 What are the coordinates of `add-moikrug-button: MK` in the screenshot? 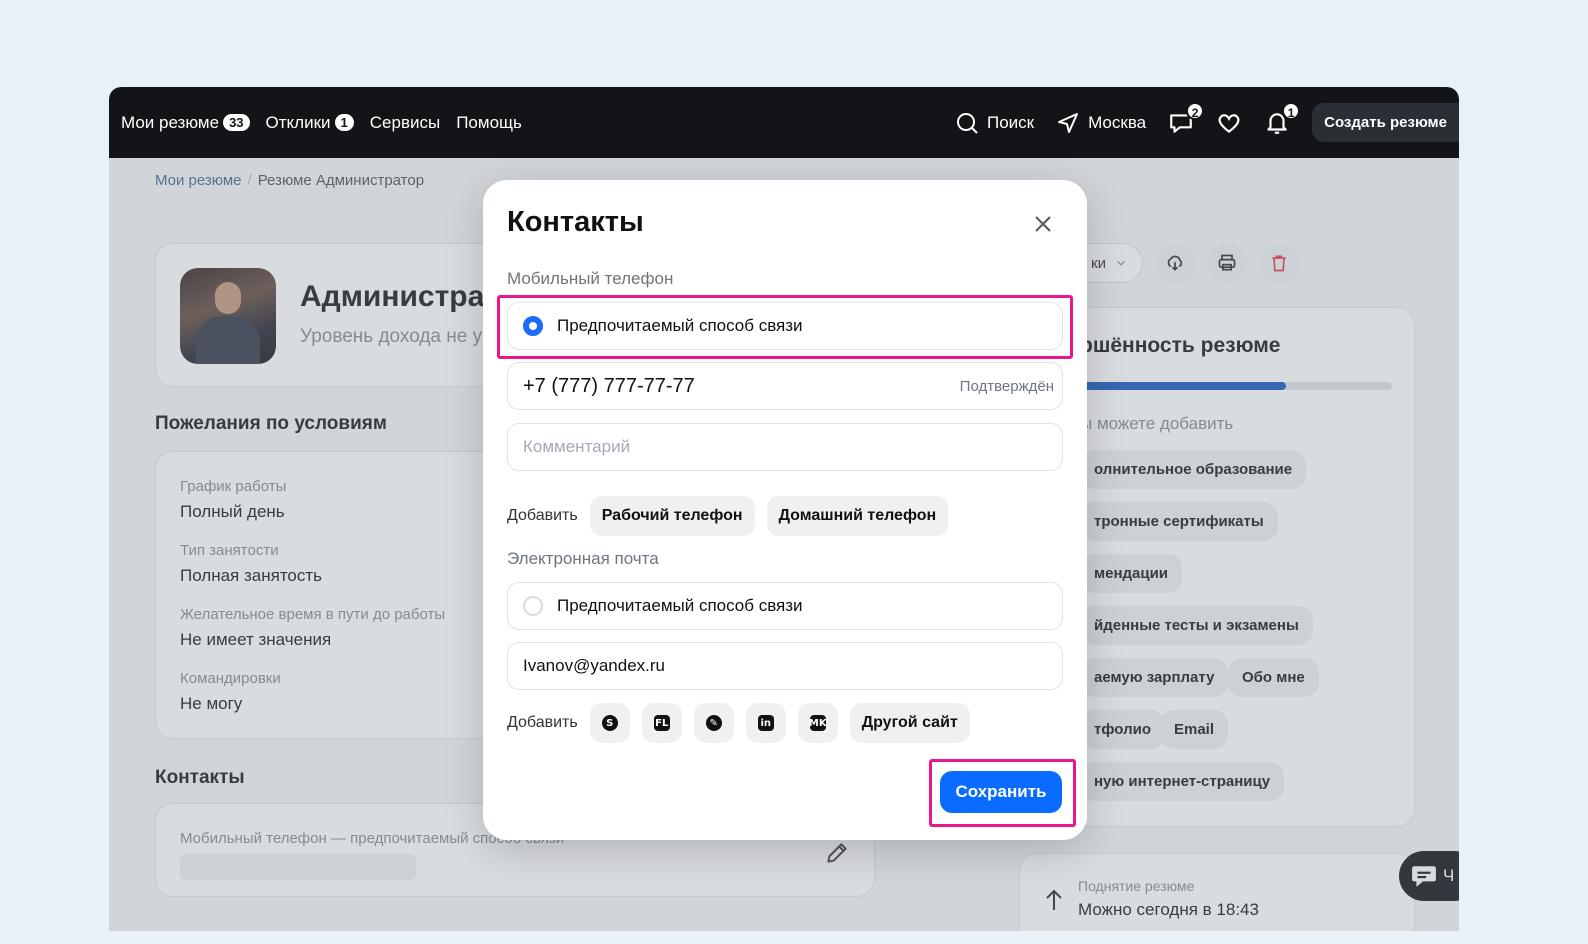 It's located at (817, 723).